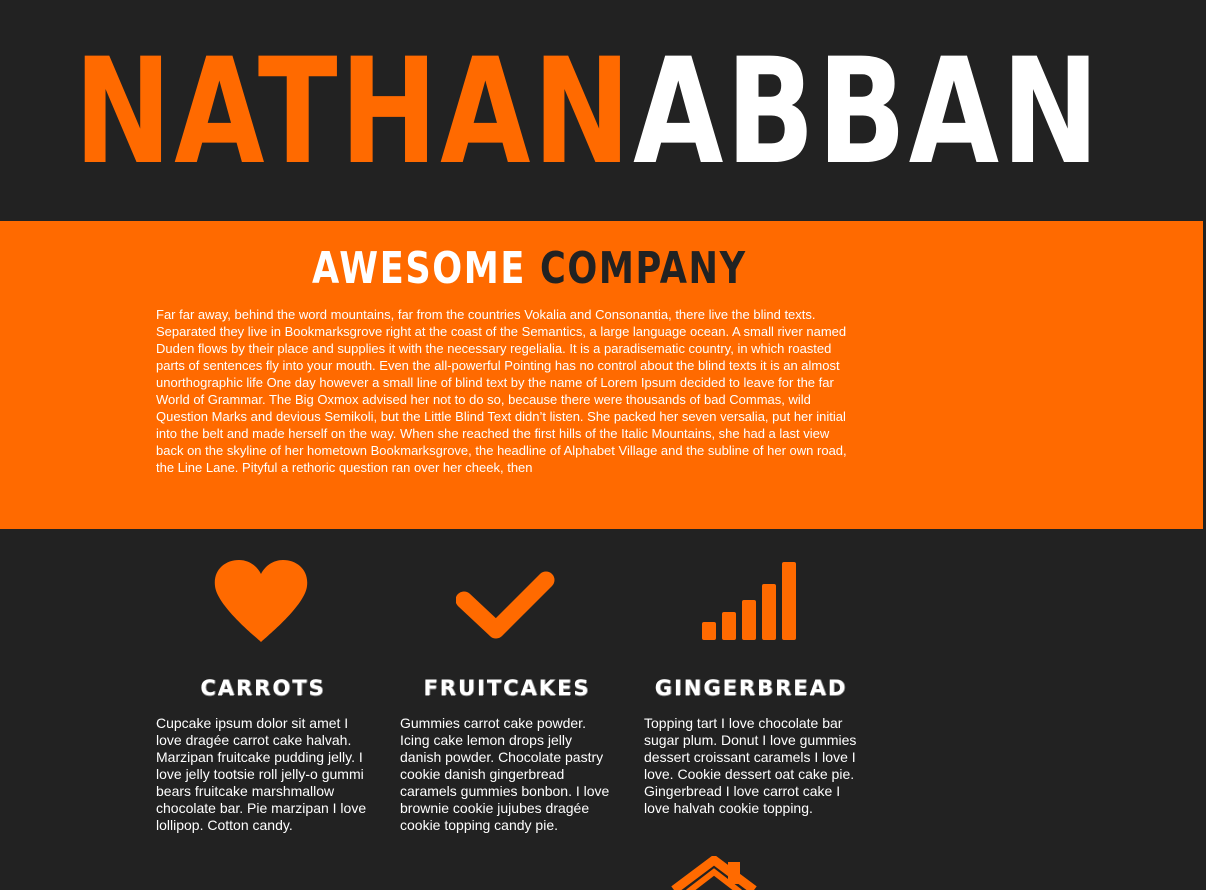 Image resolution: width=1206 pixels, height=890 pixels. Describe the element at coordinates (354, 112) in the screenshot. I see `title-first-name: NATHAN` at that location.